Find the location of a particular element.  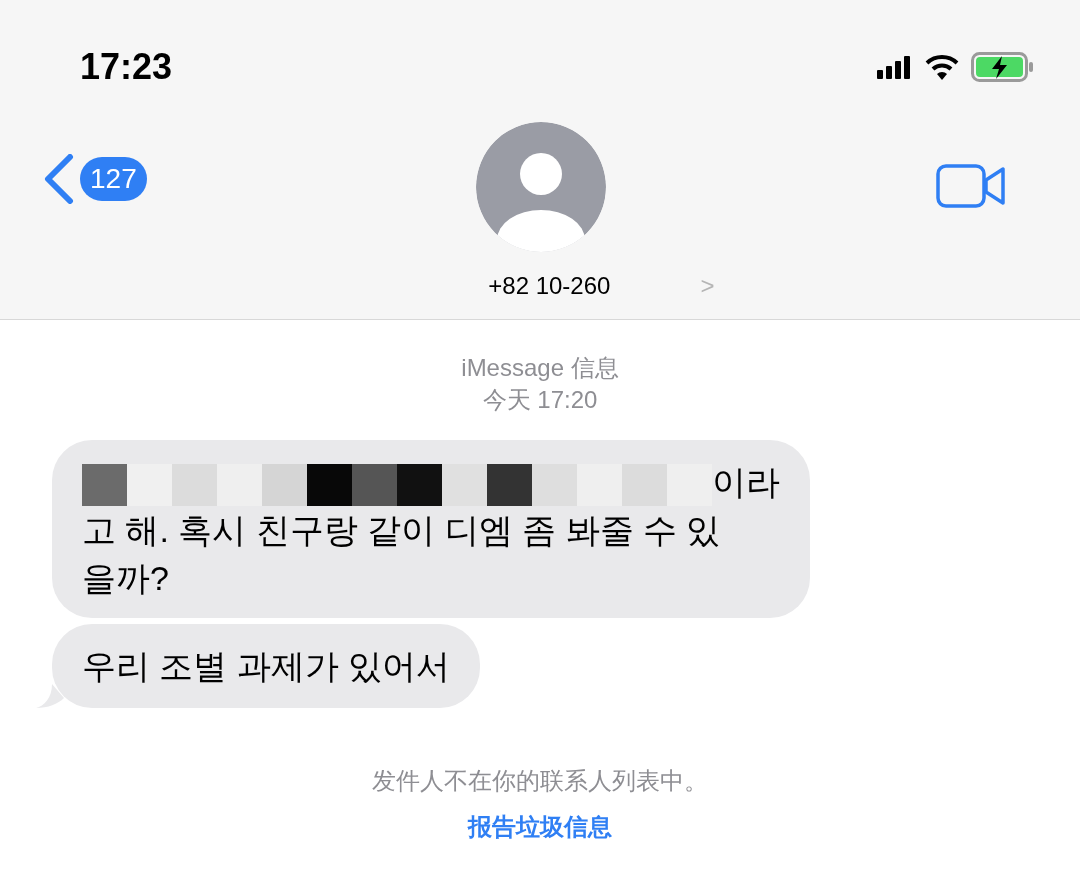

video-call-icon is located at coordinates (971, 186).